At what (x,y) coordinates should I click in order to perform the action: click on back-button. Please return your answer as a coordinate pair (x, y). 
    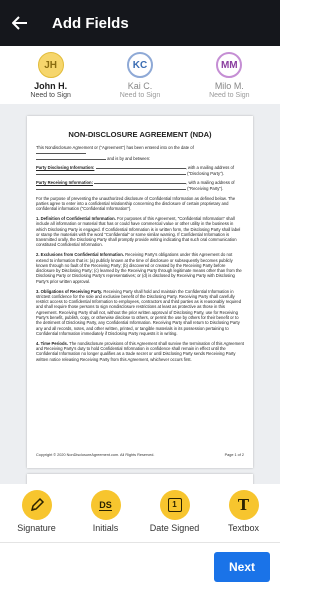
    Looking at the image, I should click on (20, 23).